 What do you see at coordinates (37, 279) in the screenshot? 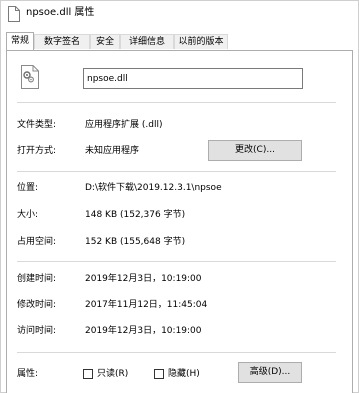
I see `created-label: 创建时间:` at bounding box center [37, 279].